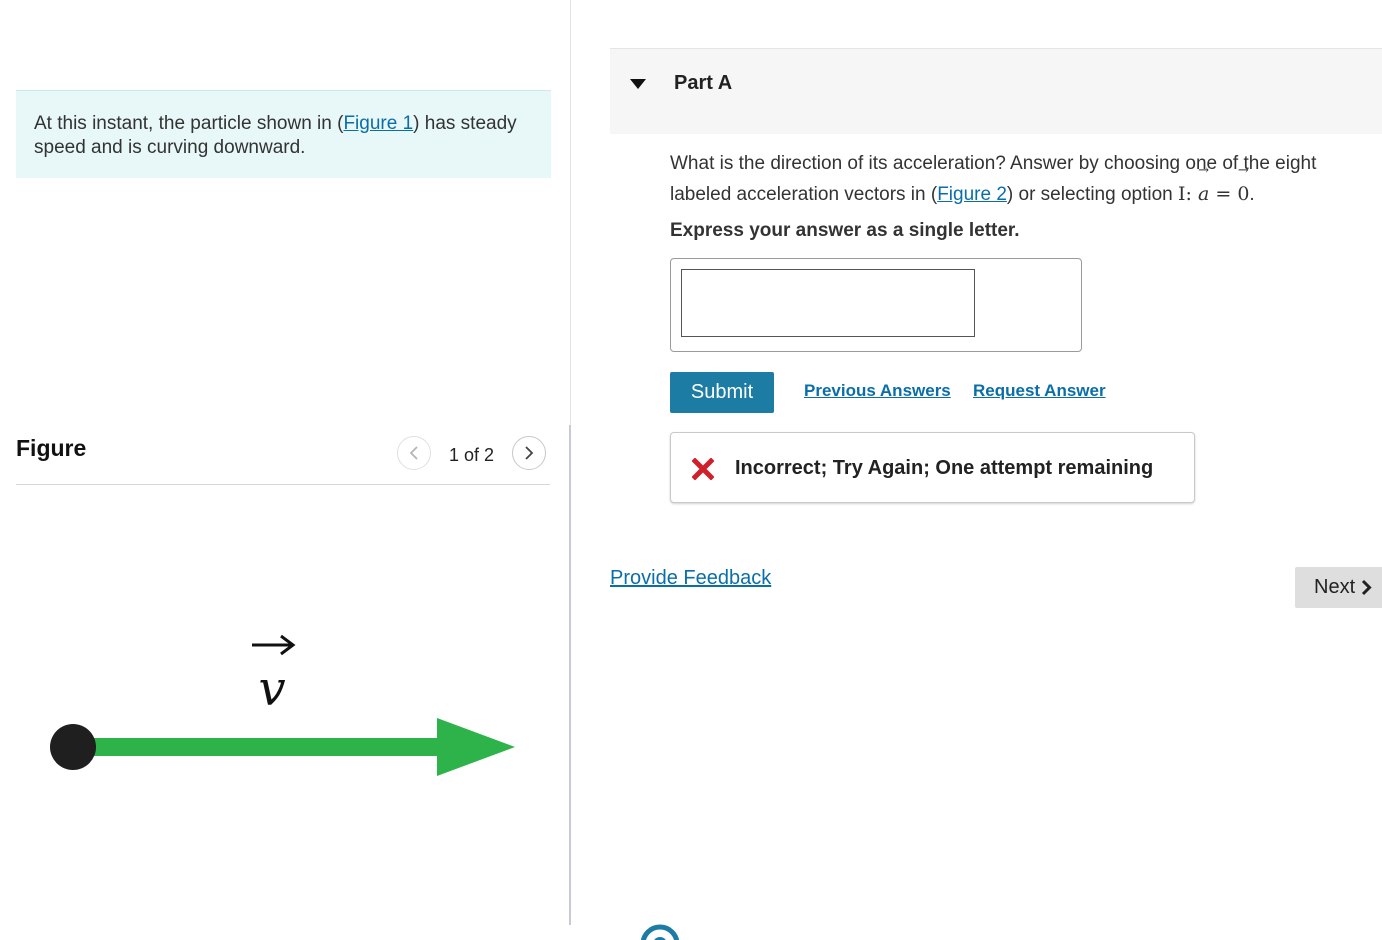 Image resolution: width=1382 pixels, height=940 pixels. What do you see at coordinates (996, 91) in the screenshot?
I see `part-a-header: Part A` at bounding box center [996, 91].